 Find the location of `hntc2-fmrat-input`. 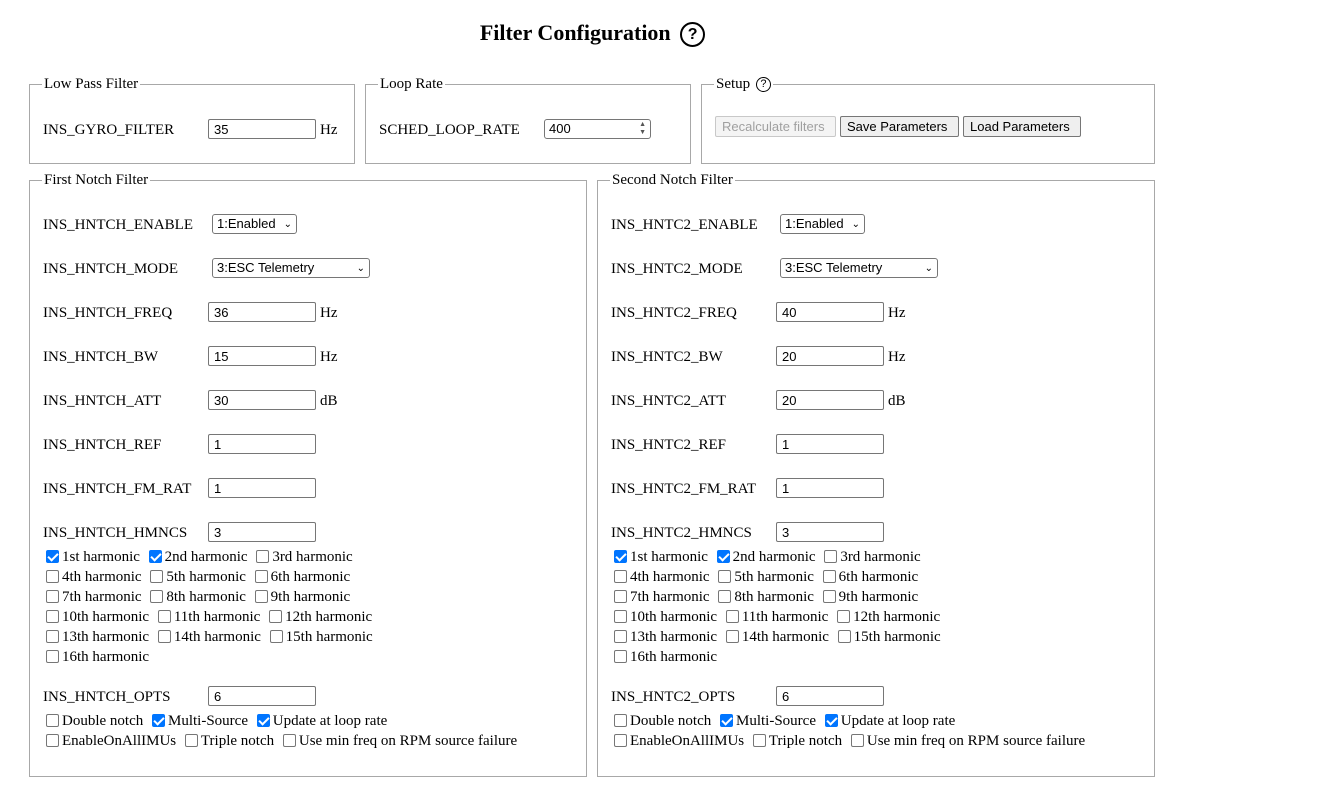

hntc2-fmrat-input is located at coordinates (830, 488).